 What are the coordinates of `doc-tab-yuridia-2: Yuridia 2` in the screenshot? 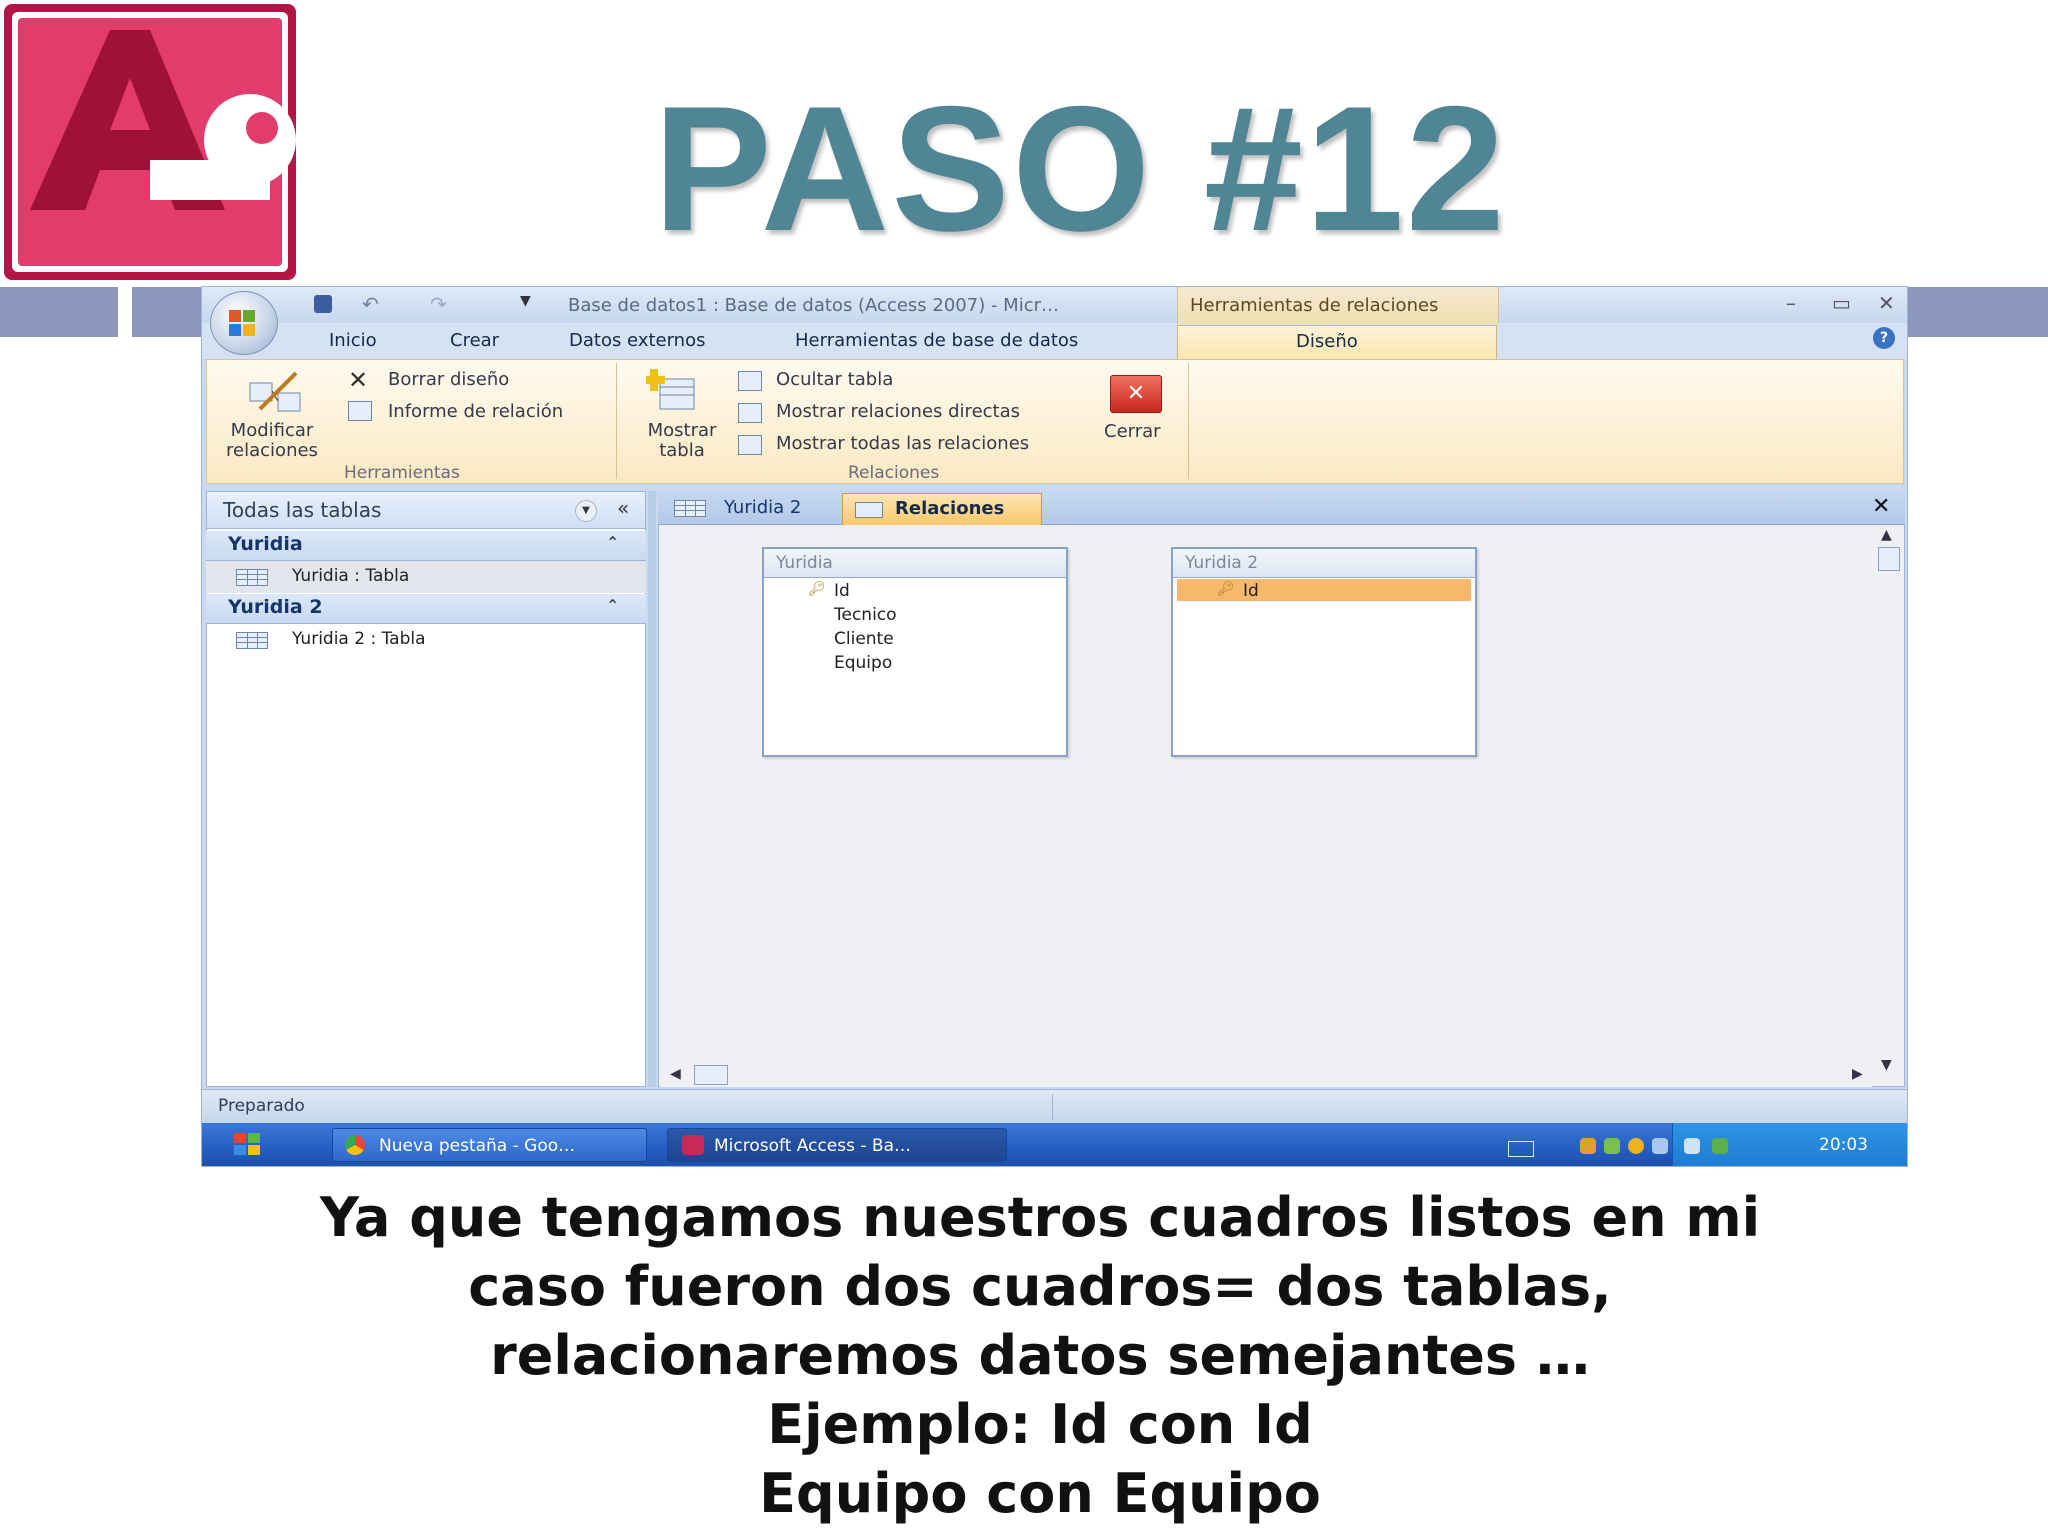 It's located at (753, 508).